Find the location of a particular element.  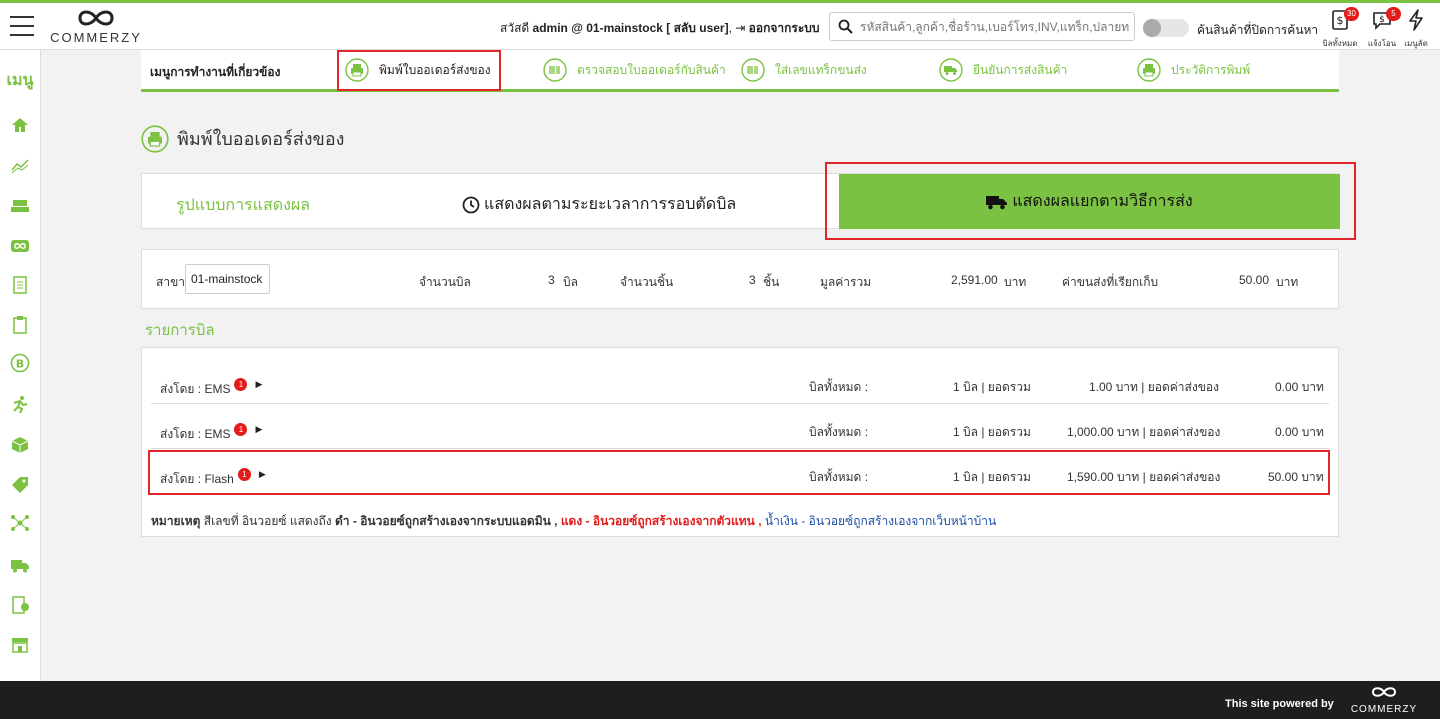

infinity-box-icon is located at coordinates (20, 245).